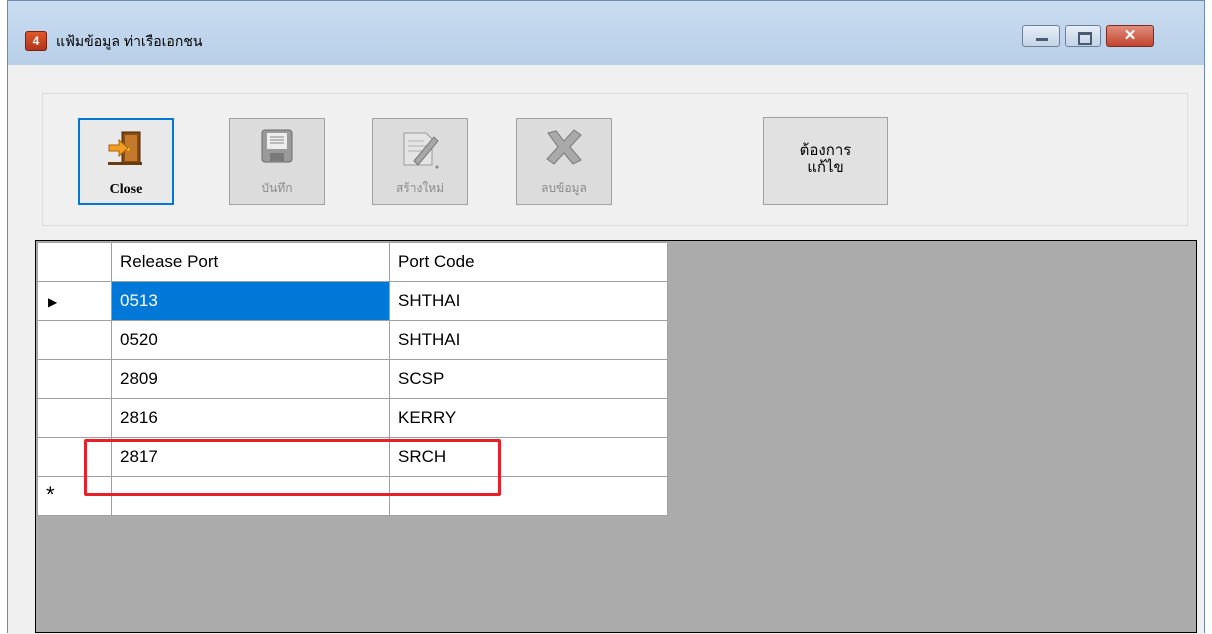 Image resolution: width=1212 pixels, height=634 pixels. What do you see at coordinates (74, 496) in the screenshot?
I see `row-header: *` at bounding box center [74, 496].